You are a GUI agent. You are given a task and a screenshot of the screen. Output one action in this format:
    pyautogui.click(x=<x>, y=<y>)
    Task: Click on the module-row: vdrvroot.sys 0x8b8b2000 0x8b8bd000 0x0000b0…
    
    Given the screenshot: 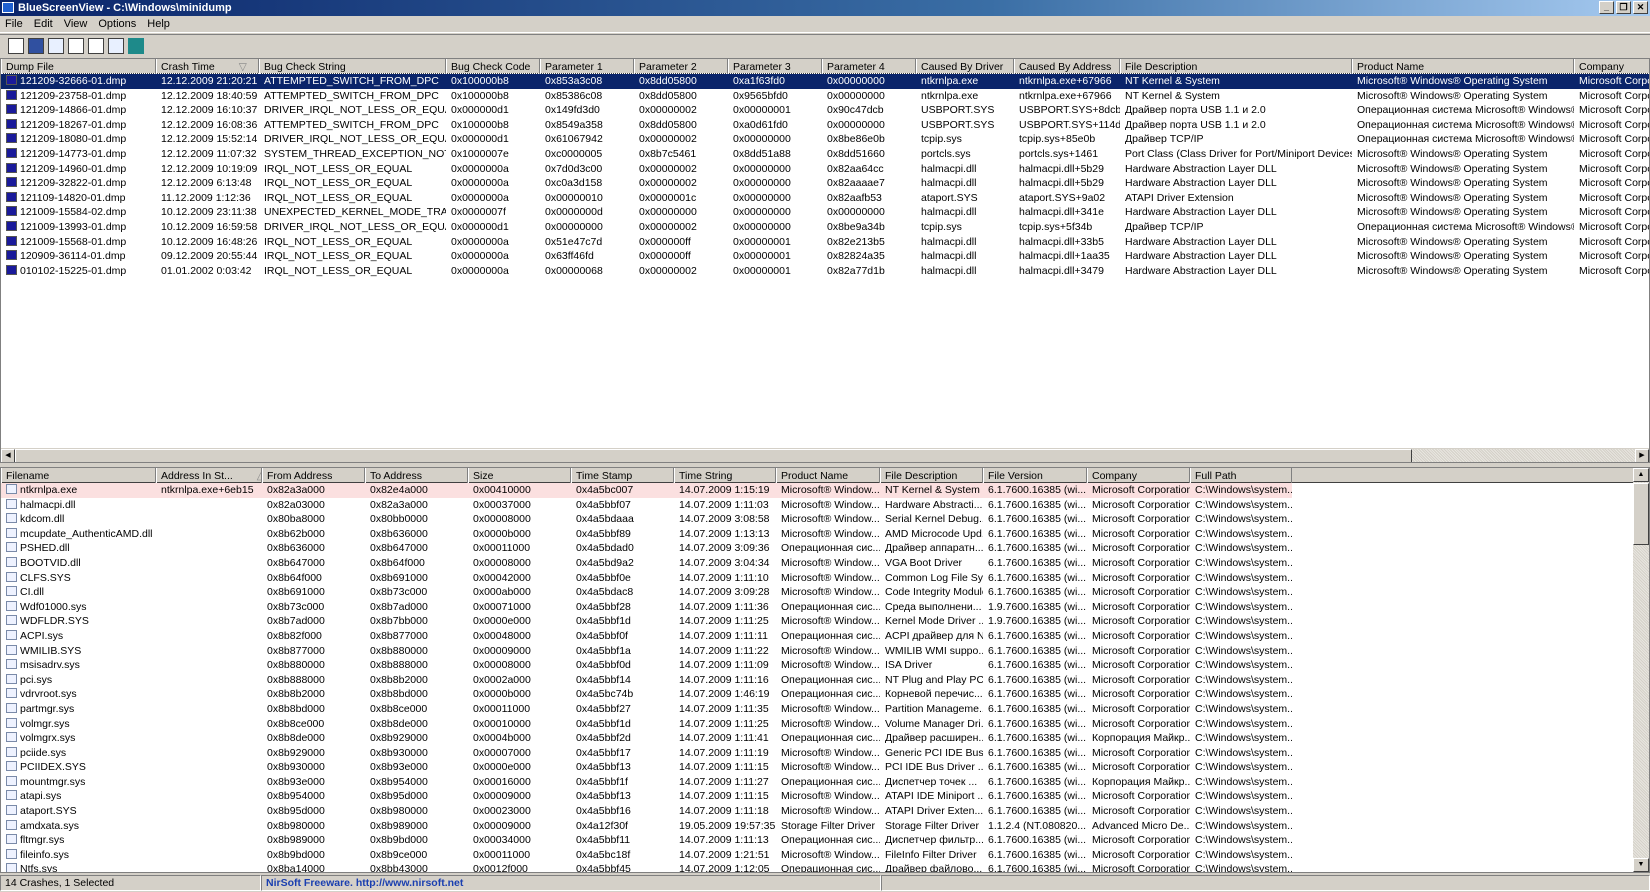 What is the action you would take?
    pyautogui.click(x=646, y=694)
    